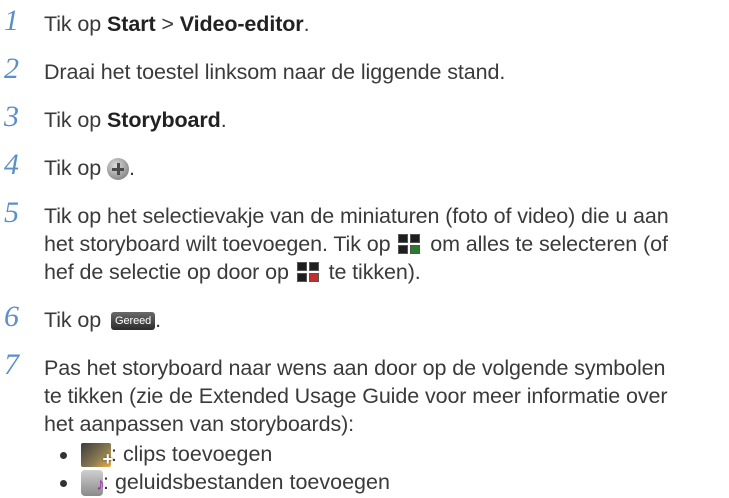  Describe the element at coordinates (11, 164) in the screenshot. I see `step-number: 4` at that location.